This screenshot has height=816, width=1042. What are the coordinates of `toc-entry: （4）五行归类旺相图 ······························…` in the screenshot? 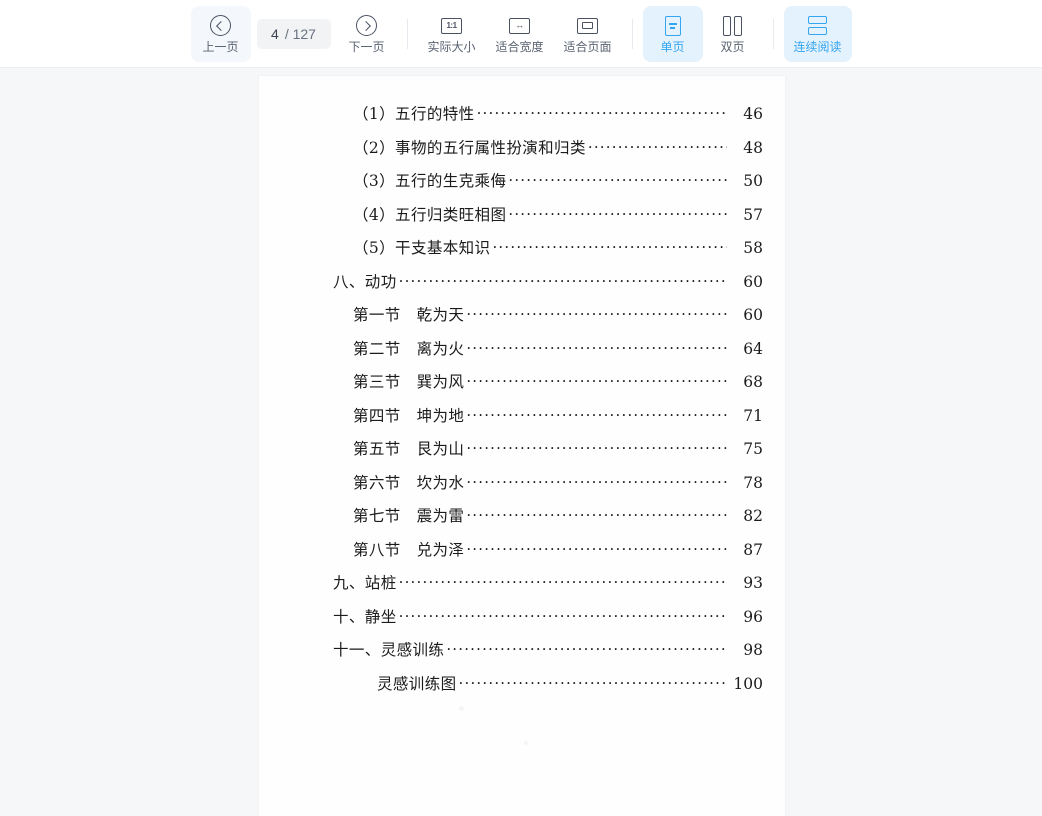 It's located at (522, 220).